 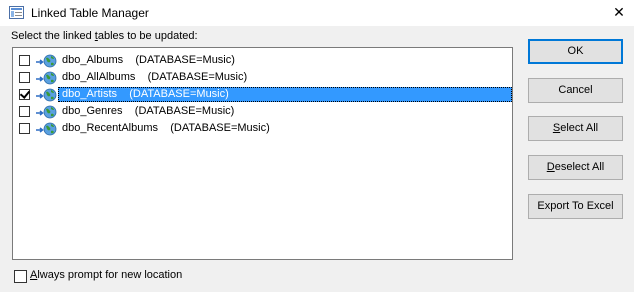 What do you see at coordinates (575, 128) in the screenshot?
I see `select-all-button: Select All` at bounding box center [575, 128].